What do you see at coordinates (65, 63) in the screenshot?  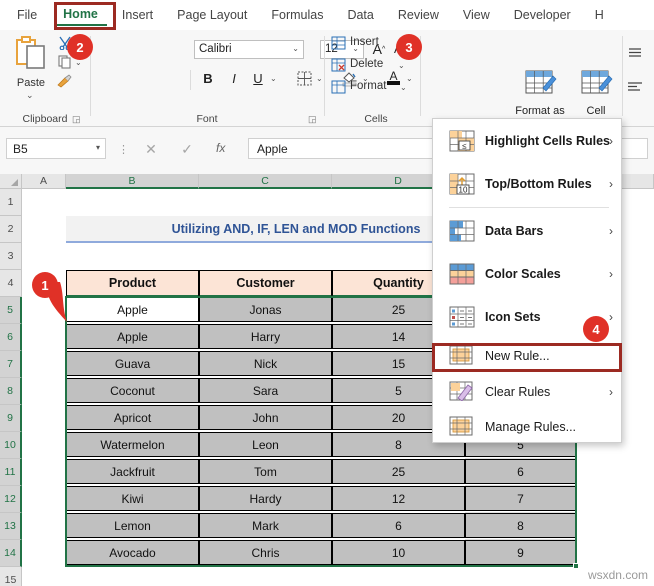 I see `copy-icon` at bounding box center [65, 63].